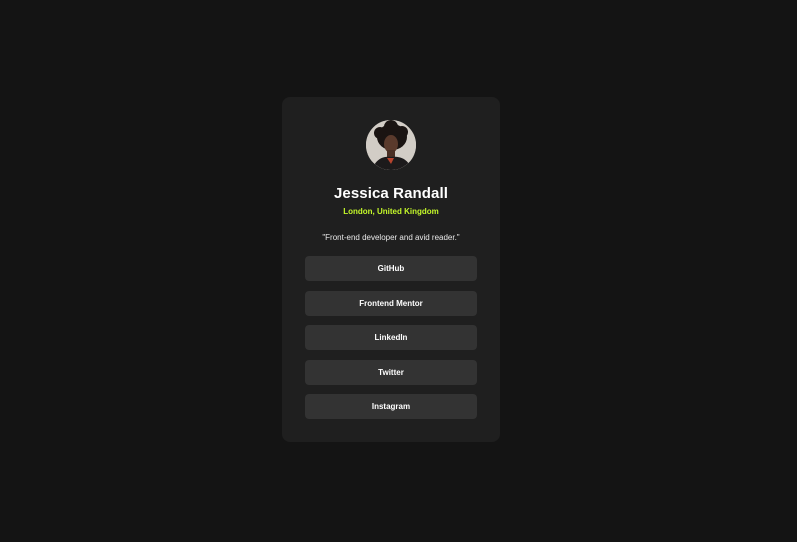 The image size is (797, 542). What do you see at coordinates (391, 372) in the screenshot?
I see `twitter-link-button: Twitter` at bounding box center [391, 372].